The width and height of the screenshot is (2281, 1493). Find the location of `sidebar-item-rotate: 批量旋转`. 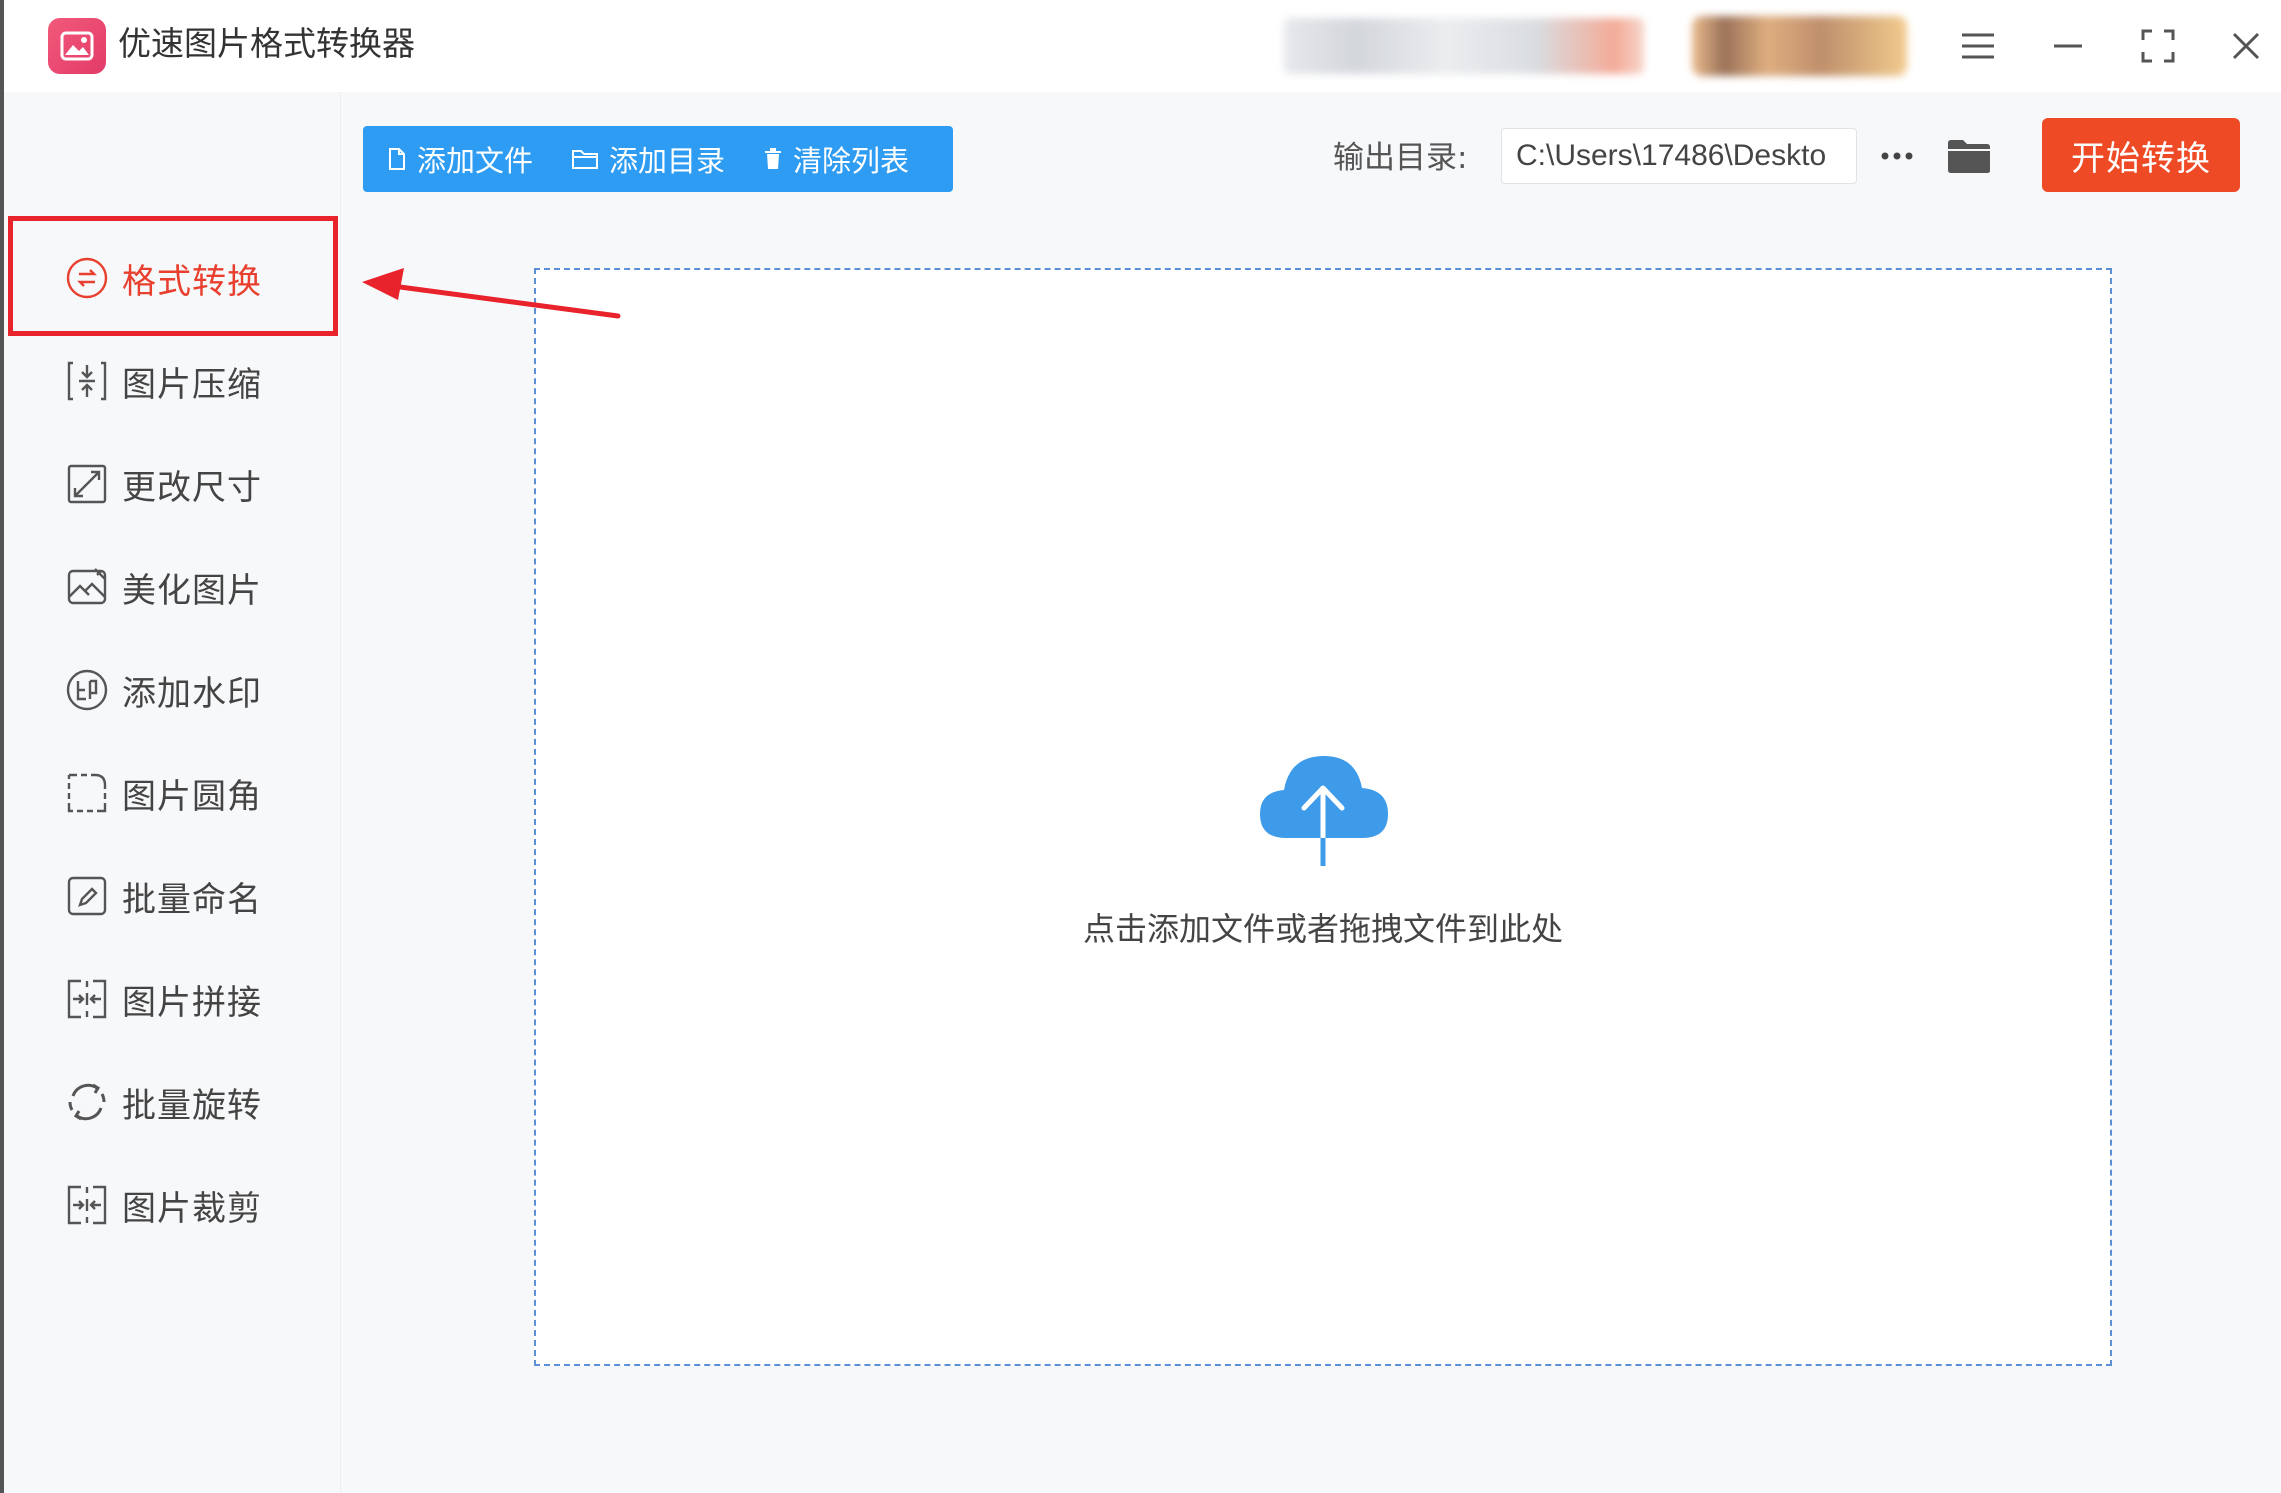

sidebar-item-rotate: 批量旋转 is located at coordinates (194, 1102).